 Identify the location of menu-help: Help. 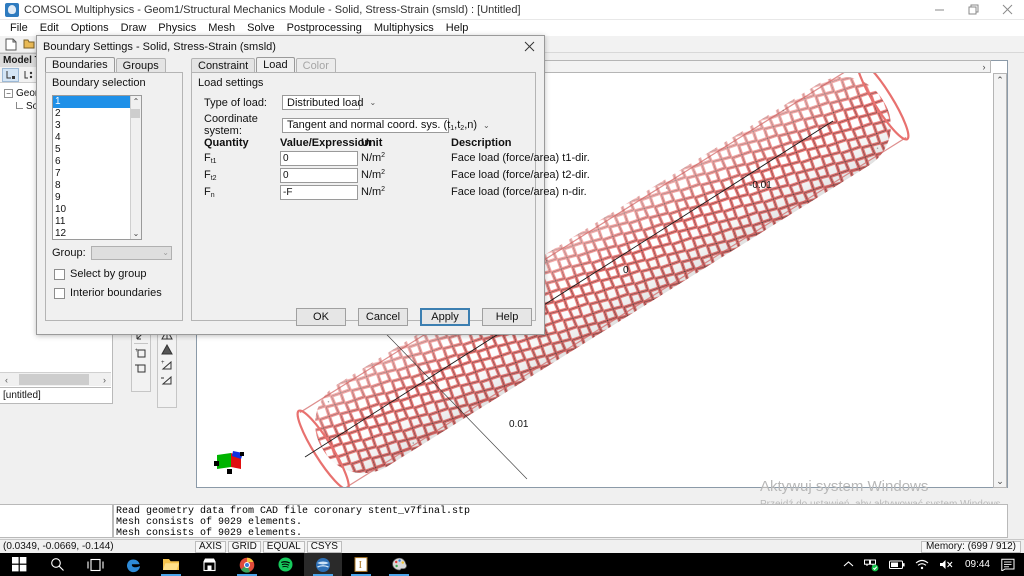
(457, 28).